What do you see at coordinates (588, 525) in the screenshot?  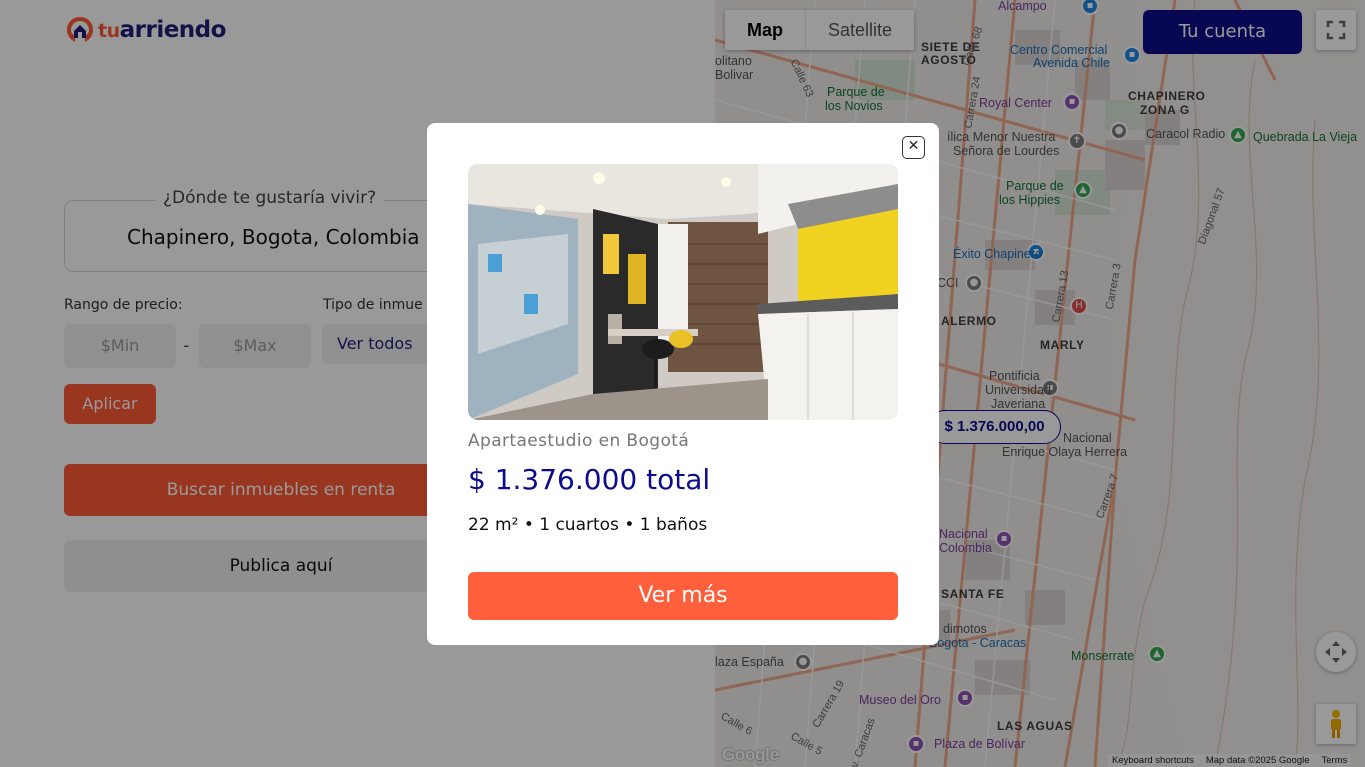 I see `property-details: 22 m² • 1 cuartos • 1 baños` at bounding box center [588, 525].